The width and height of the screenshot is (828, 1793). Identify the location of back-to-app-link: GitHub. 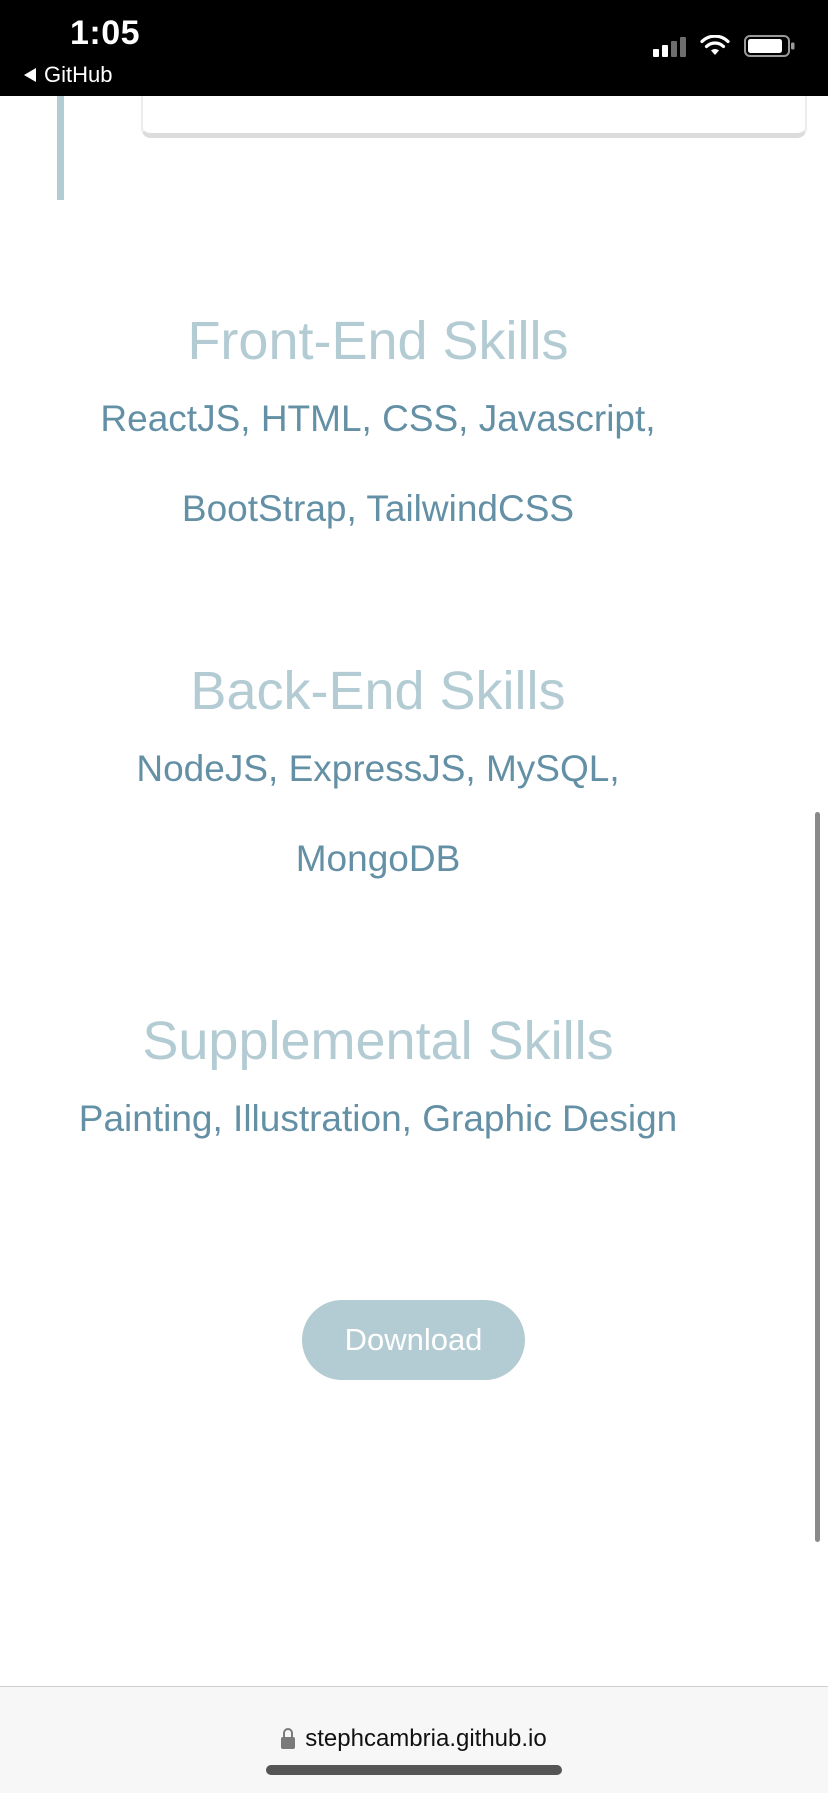
(68, 75).